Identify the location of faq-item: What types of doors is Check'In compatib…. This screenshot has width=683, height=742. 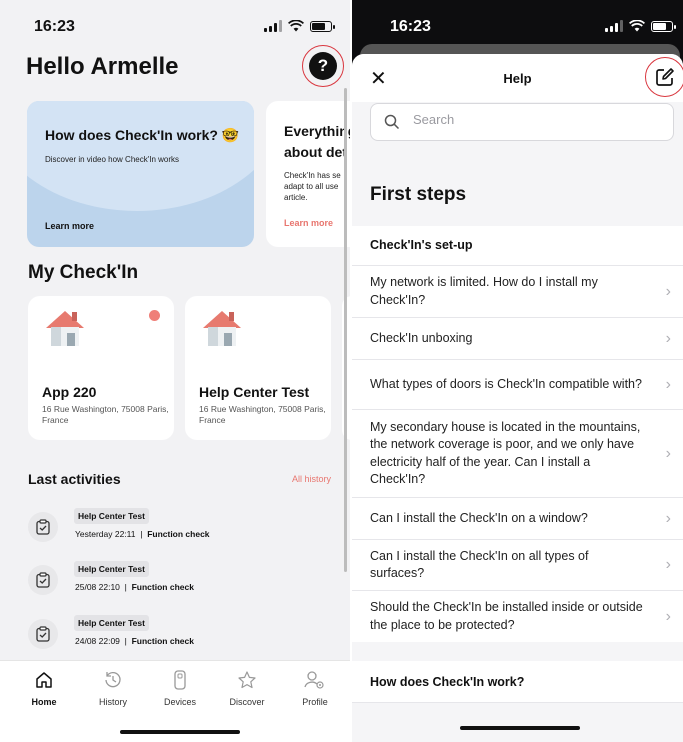
(517, 385).